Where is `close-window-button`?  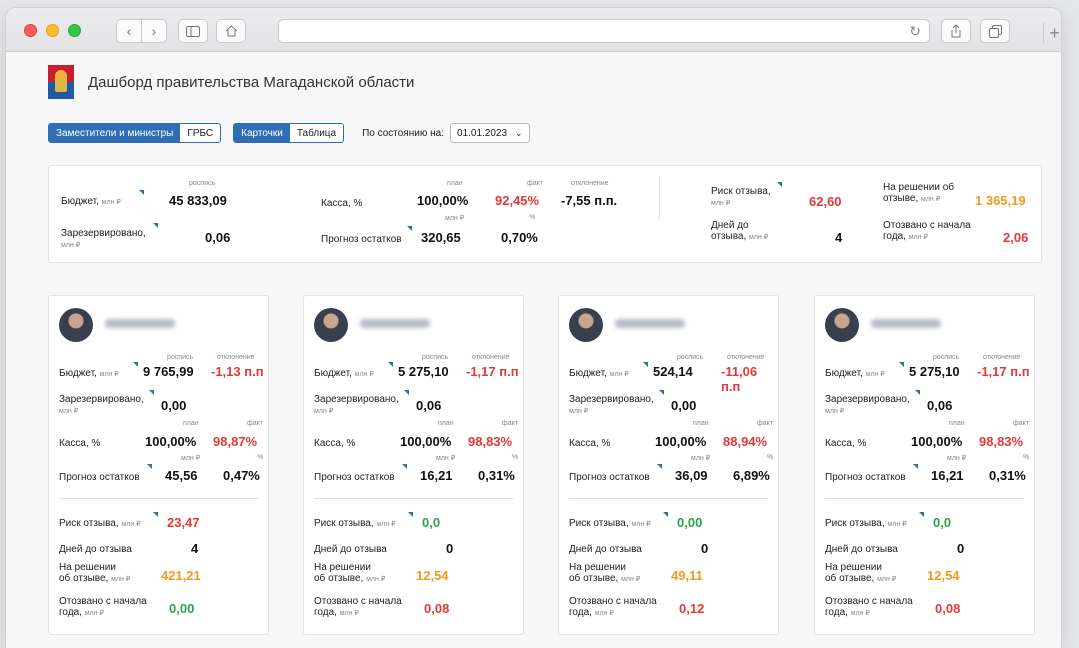 close-window-button is located at coordinates (30, 30).